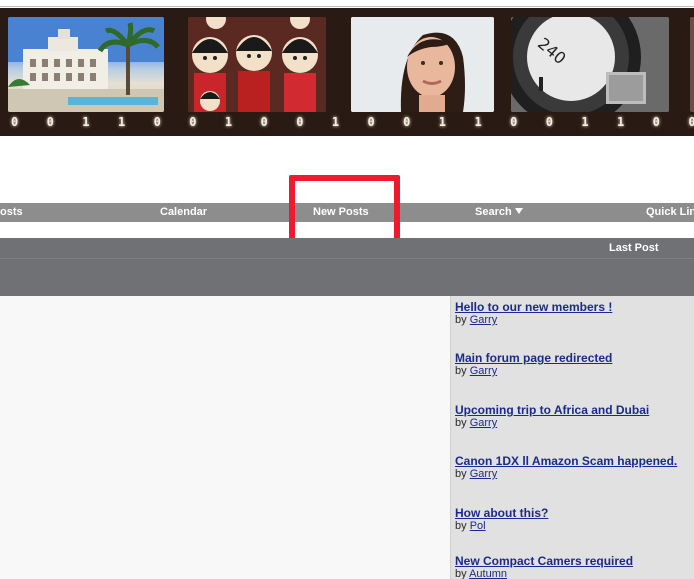 Image resolution: width=694 pixels, height=579 pixels. I want to click on post-byline: by Autumn, so click(544, 573).